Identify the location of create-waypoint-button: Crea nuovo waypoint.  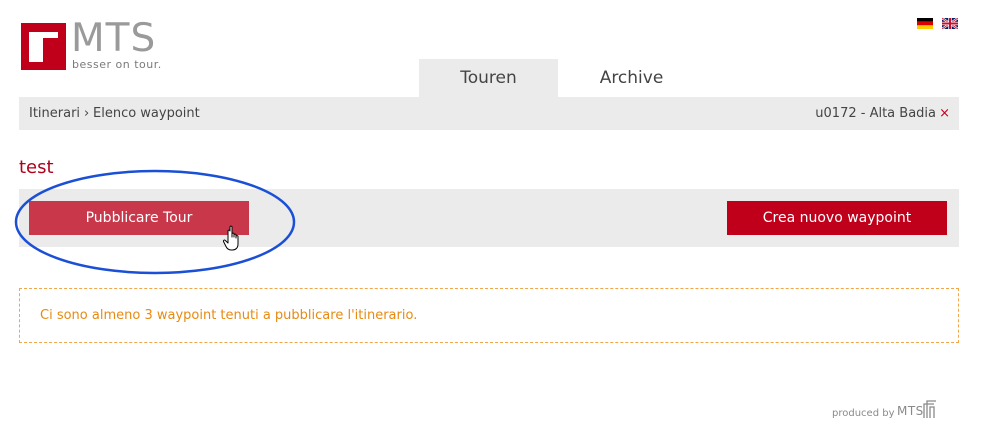
(837, 218).